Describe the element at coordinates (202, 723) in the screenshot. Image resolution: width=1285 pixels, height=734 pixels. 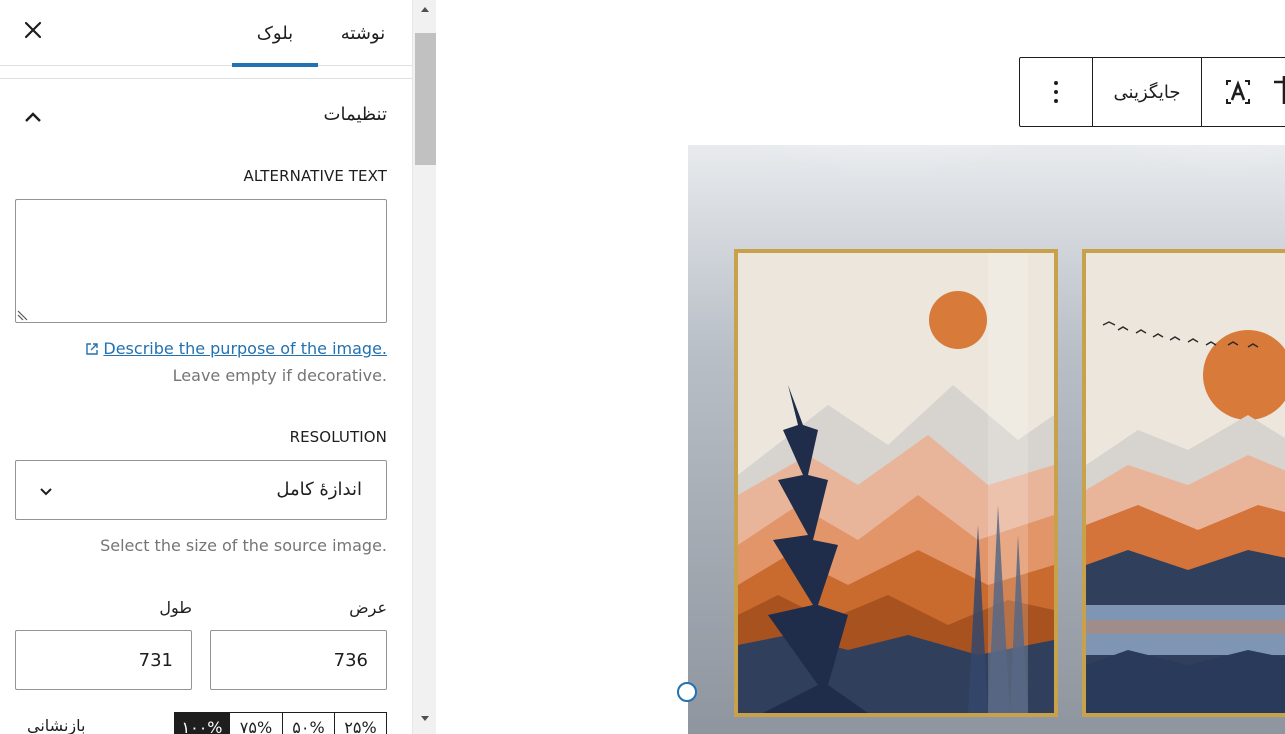
I see `scale-100-button: ۱۰۰%` at that location.